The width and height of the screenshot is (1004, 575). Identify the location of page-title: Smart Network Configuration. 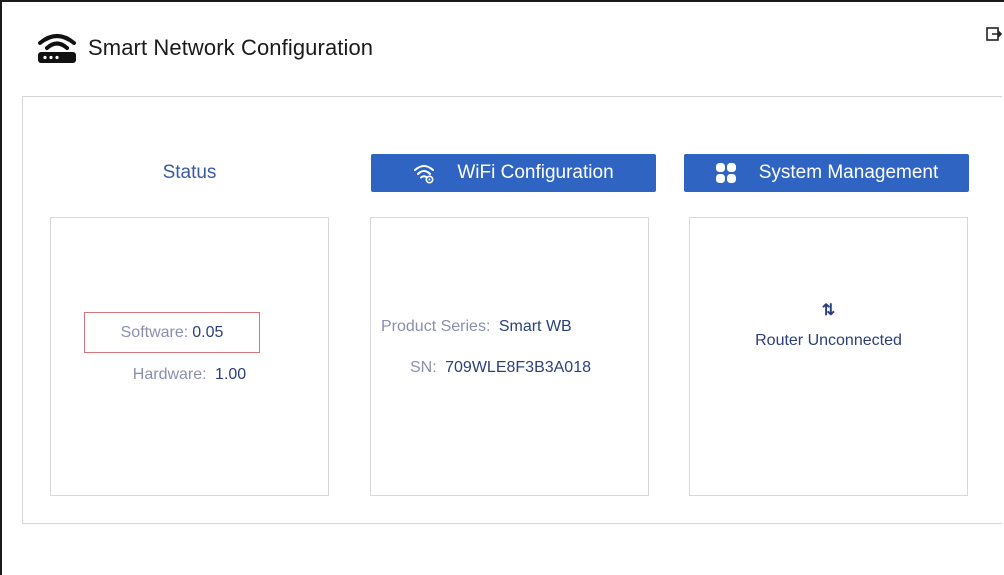
(231, 47).